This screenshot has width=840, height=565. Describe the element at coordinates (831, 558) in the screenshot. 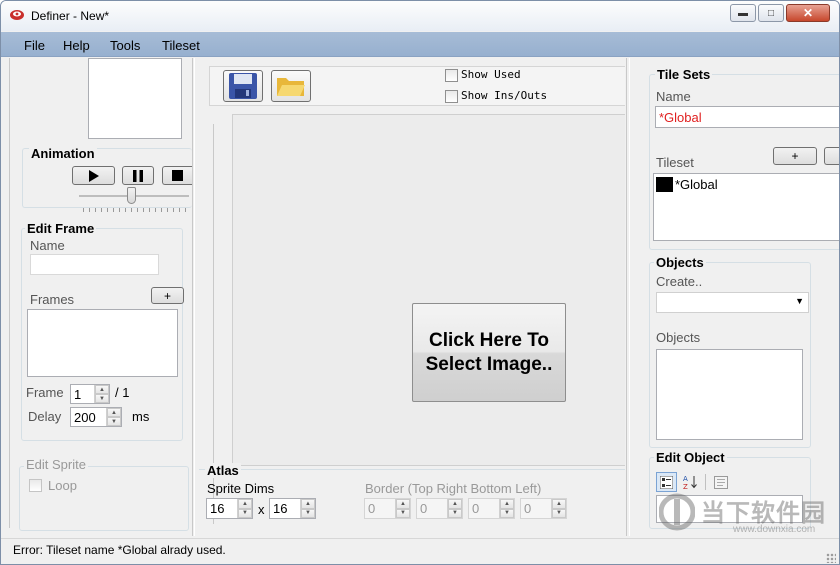

I see `resize-grip` at that location.